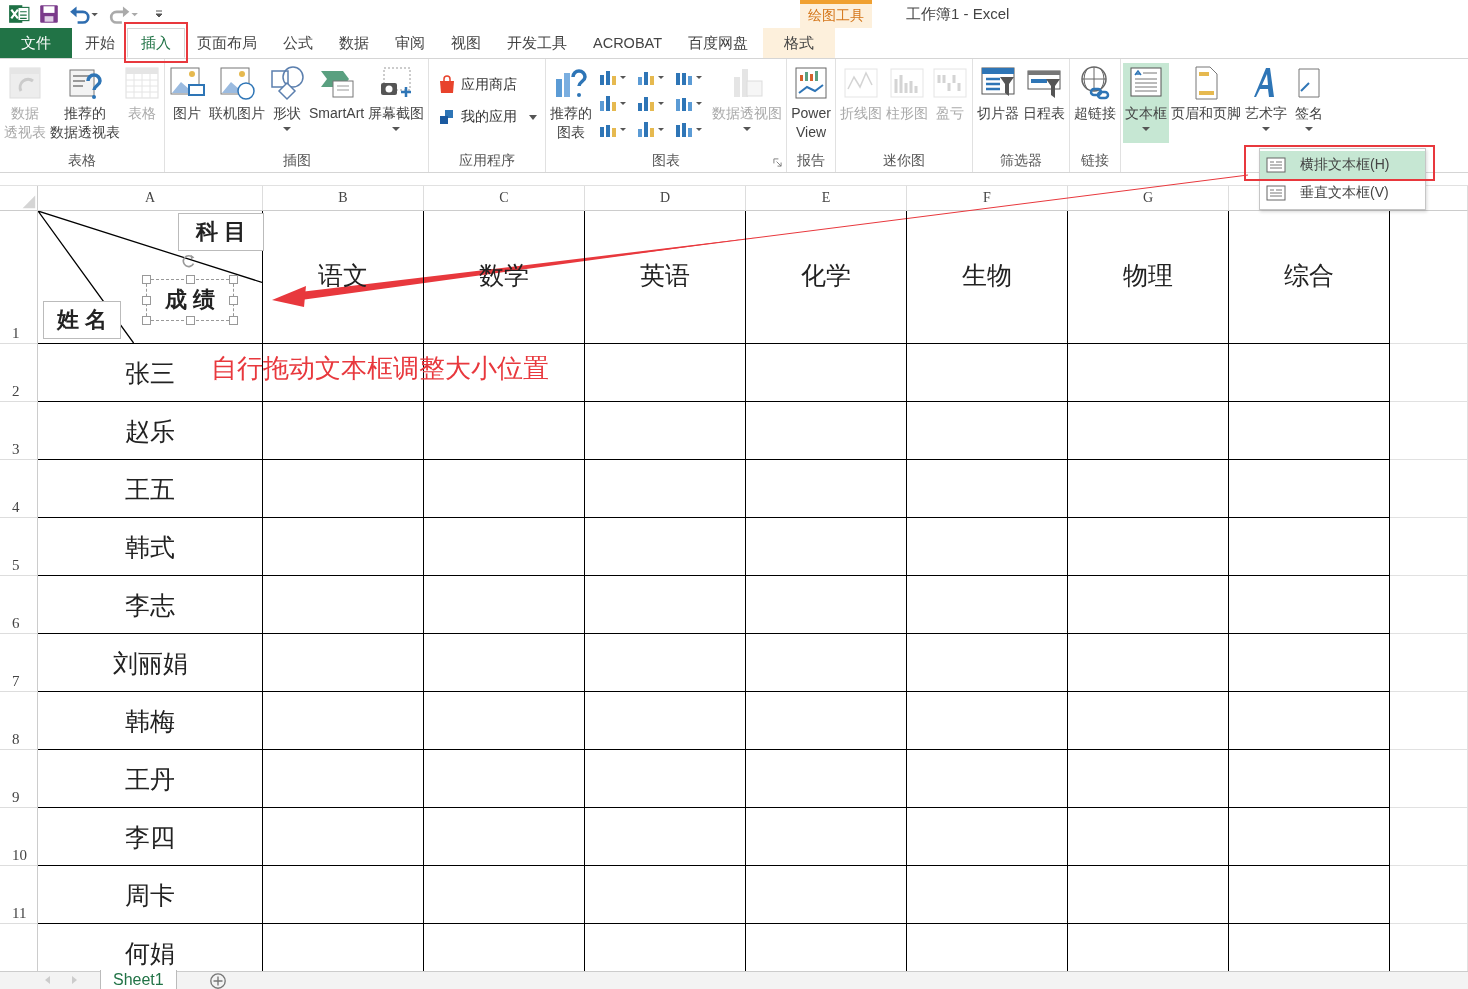  What do you see at coordinates (150, 779) in the screenshot?
I see `table-cell: 王丹` at bounding box center [150, 779].